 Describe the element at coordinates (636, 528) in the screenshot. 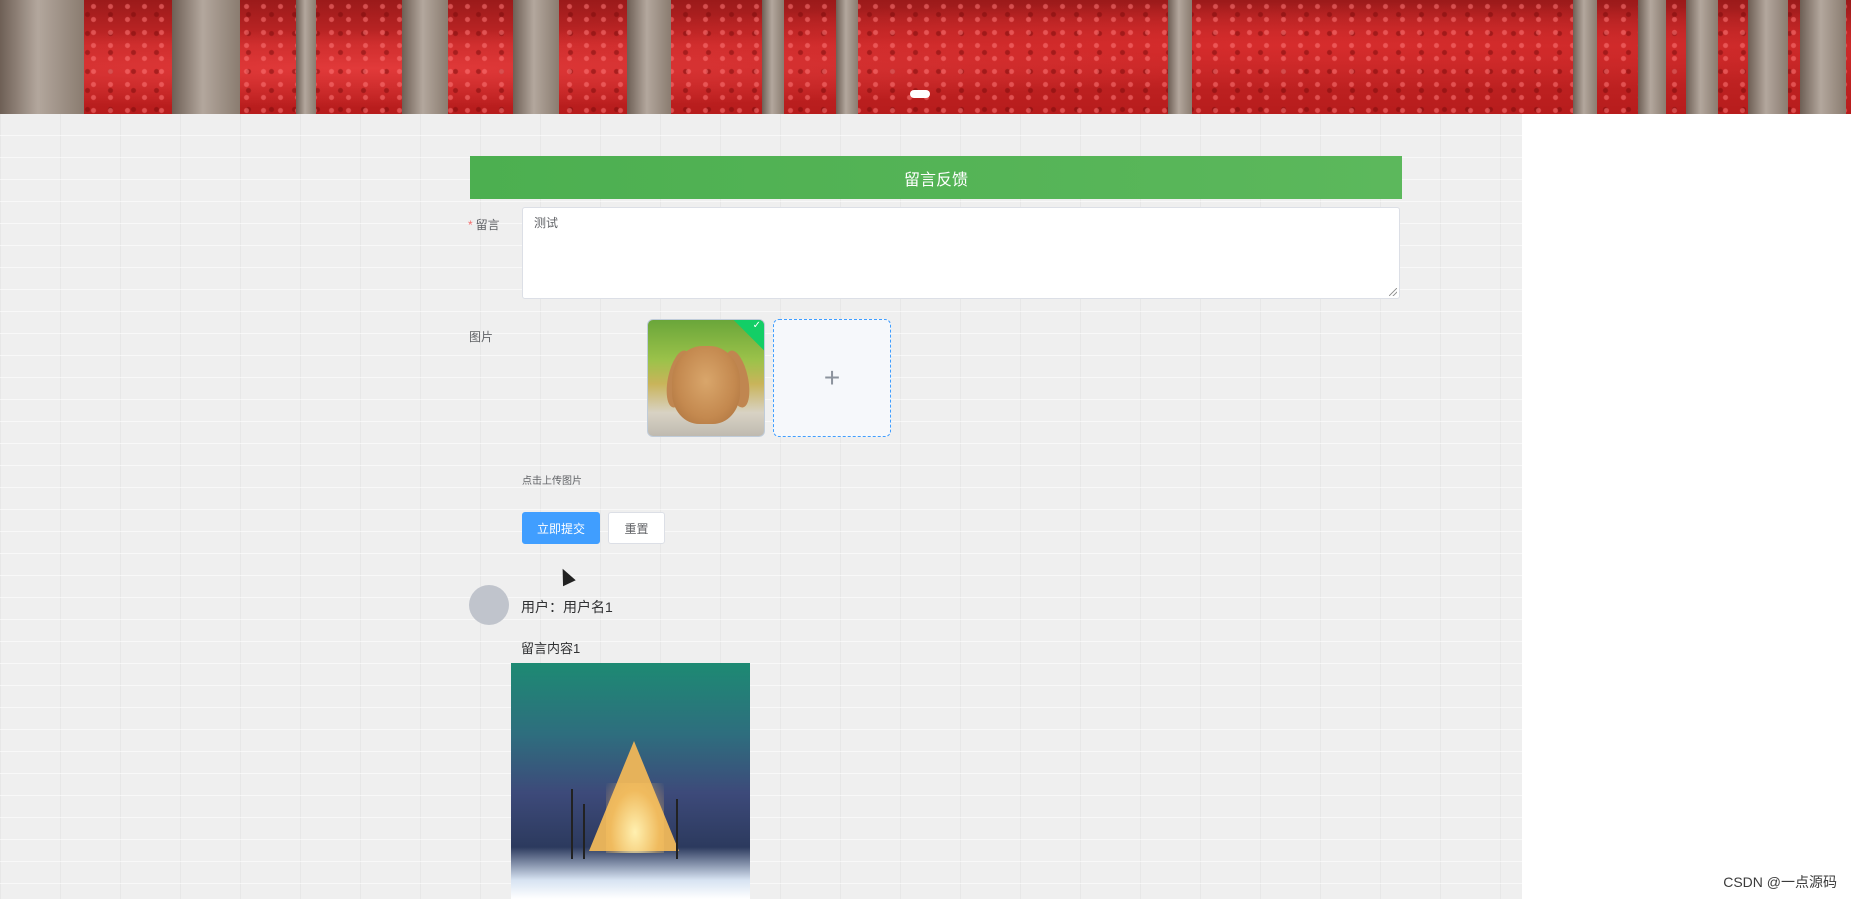

I see `reset-button: 重置` at that location.